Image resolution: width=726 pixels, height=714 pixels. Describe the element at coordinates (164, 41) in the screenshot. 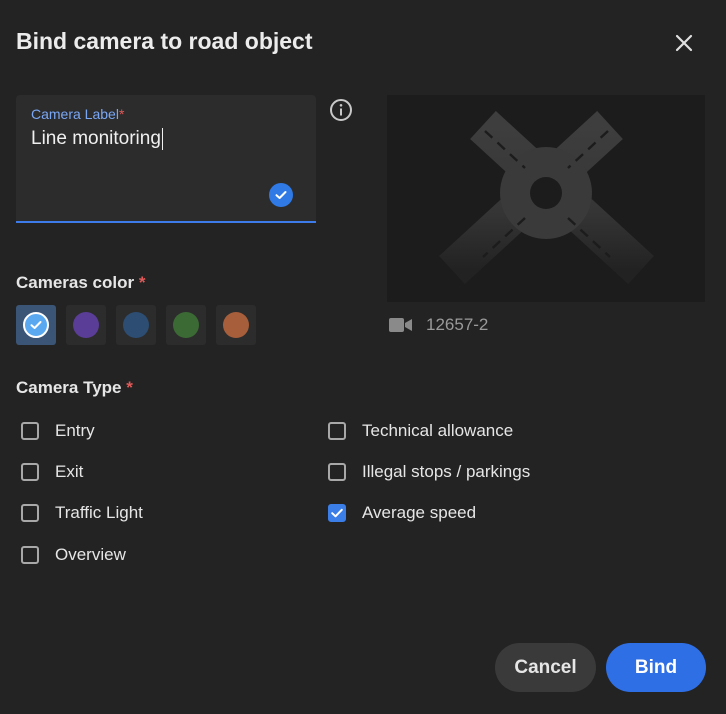

I see `dialog-title: Bind camera to road object` at that location.